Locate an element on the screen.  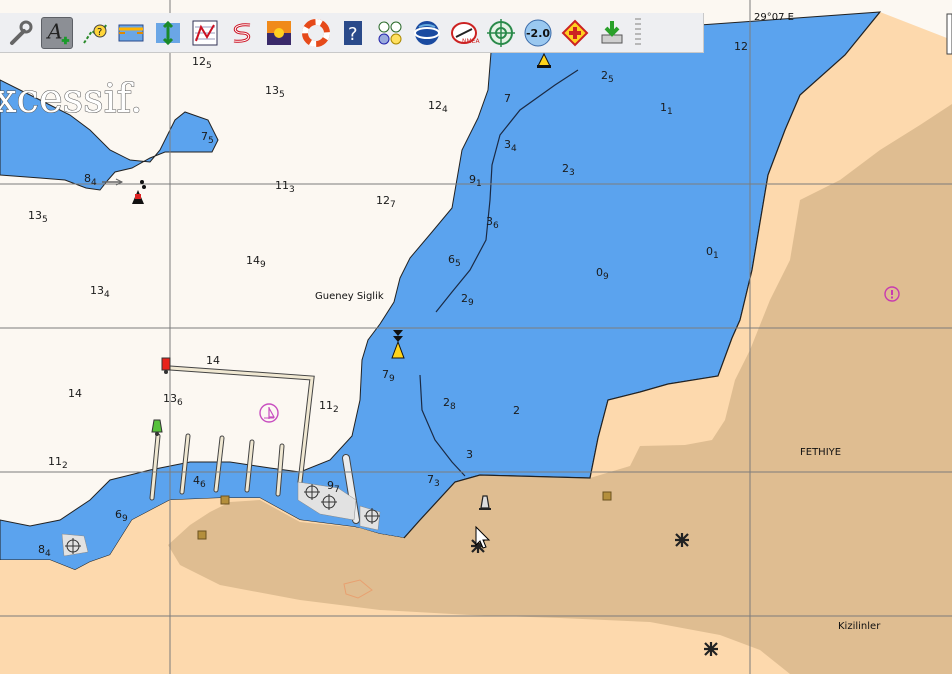
lifebuoy-icon is located at coordinates (316, 32).